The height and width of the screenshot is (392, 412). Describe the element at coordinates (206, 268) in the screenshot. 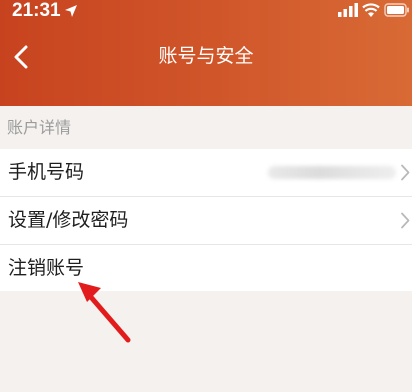

I see `list-item-cancel-account: 注销账号` at that location.